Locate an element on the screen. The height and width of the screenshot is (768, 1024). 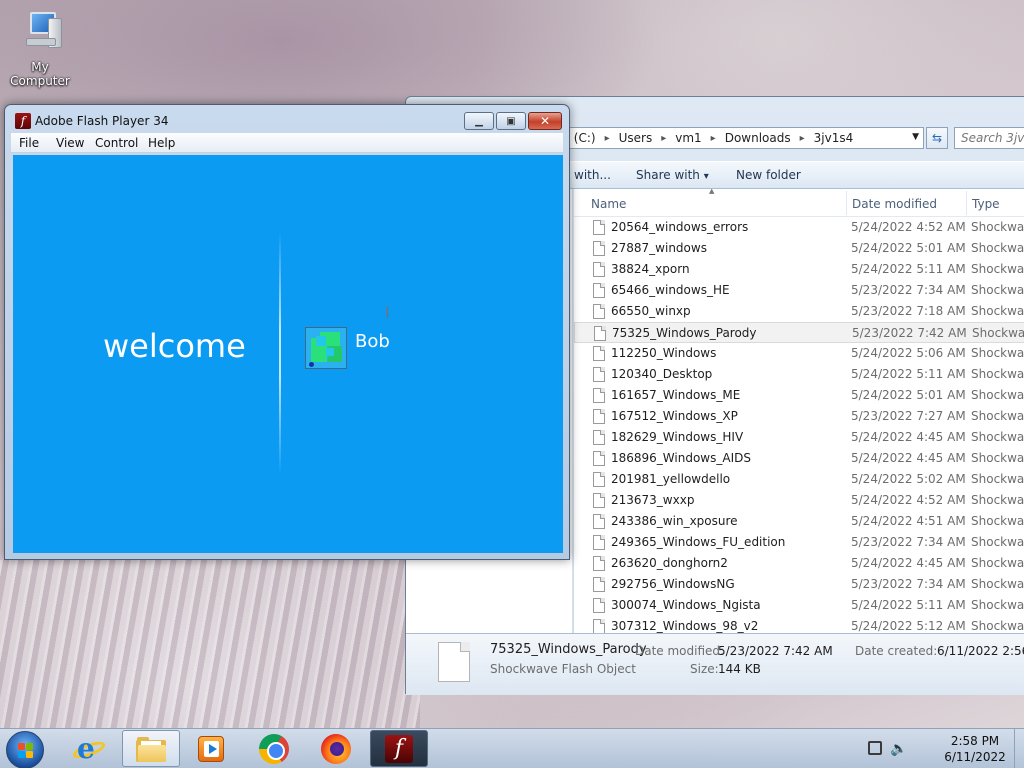
file-name: 213673_wxxp is located at coordinates (653, 500).